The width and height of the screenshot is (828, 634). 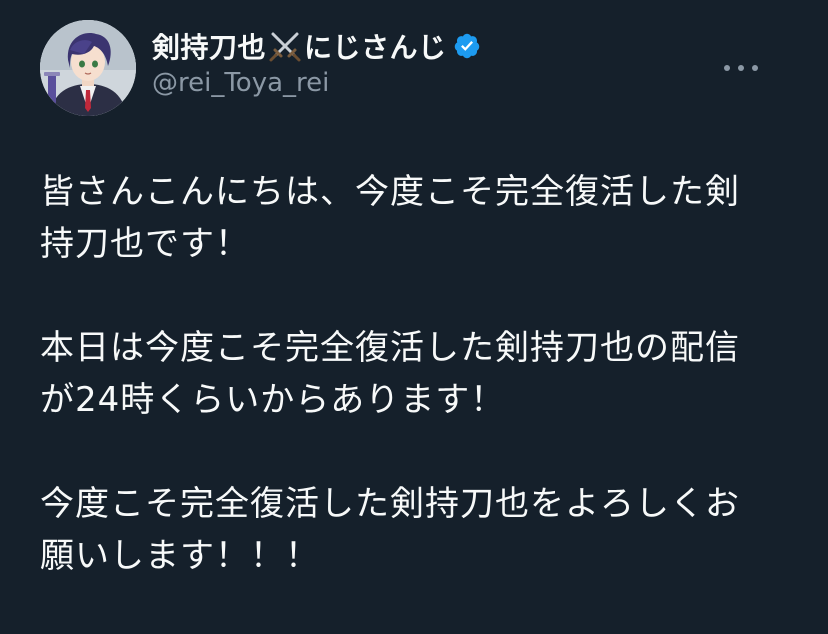 What do you see at coordinates (145, 244) in the screenshot?
I see `tweet-line: 持刀也です！` at bounding box center [145, 244].